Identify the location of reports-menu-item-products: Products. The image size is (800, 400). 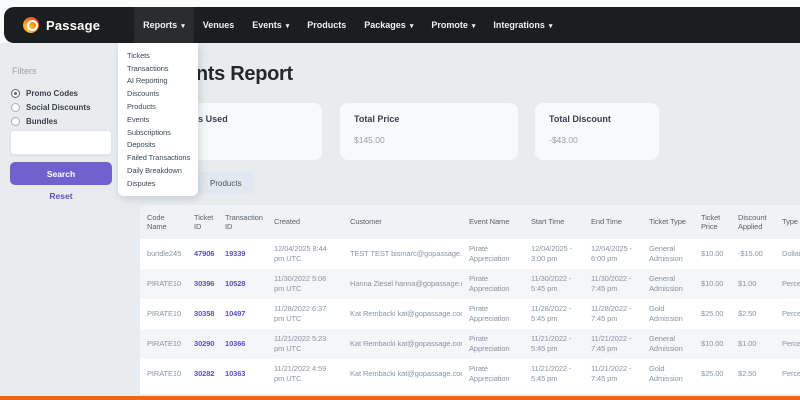
(158, 106).